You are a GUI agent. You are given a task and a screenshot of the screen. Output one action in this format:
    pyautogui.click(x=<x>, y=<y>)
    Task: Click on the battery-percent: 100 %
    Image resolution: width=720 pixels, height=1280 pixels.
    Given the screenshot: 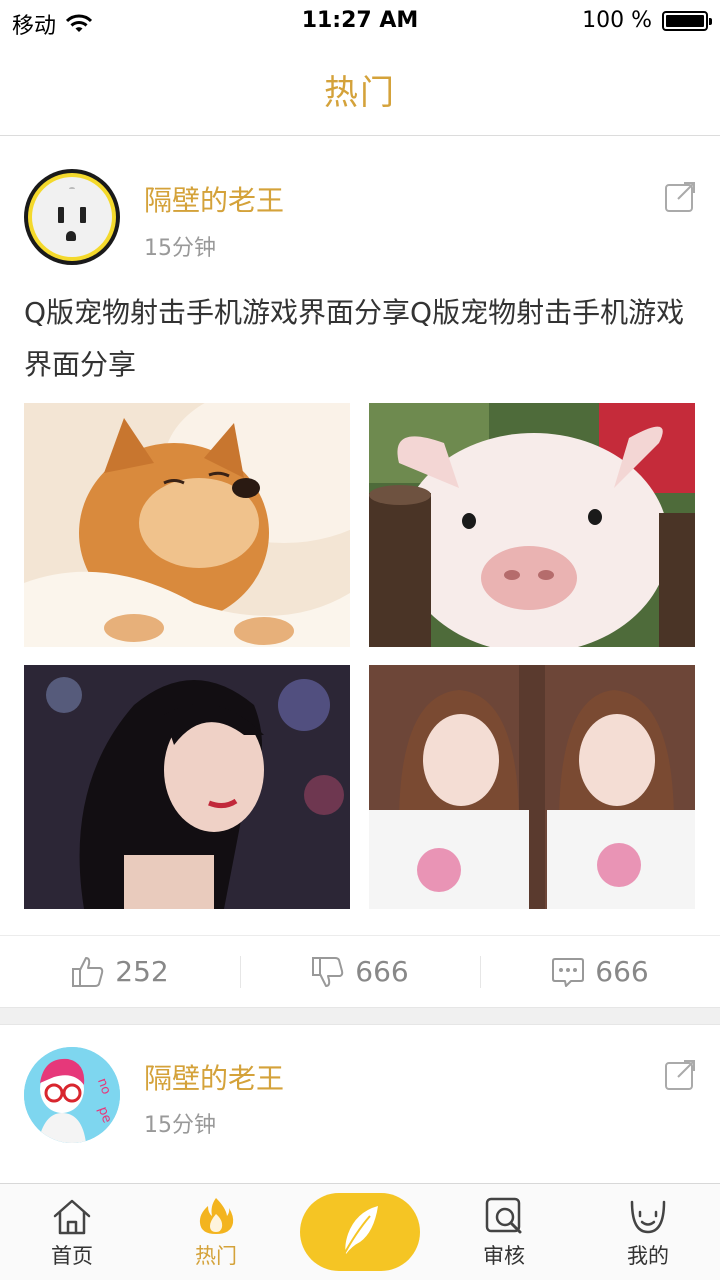 What is the action you would take?
    pyautogui.click(x=617, y=20)
    